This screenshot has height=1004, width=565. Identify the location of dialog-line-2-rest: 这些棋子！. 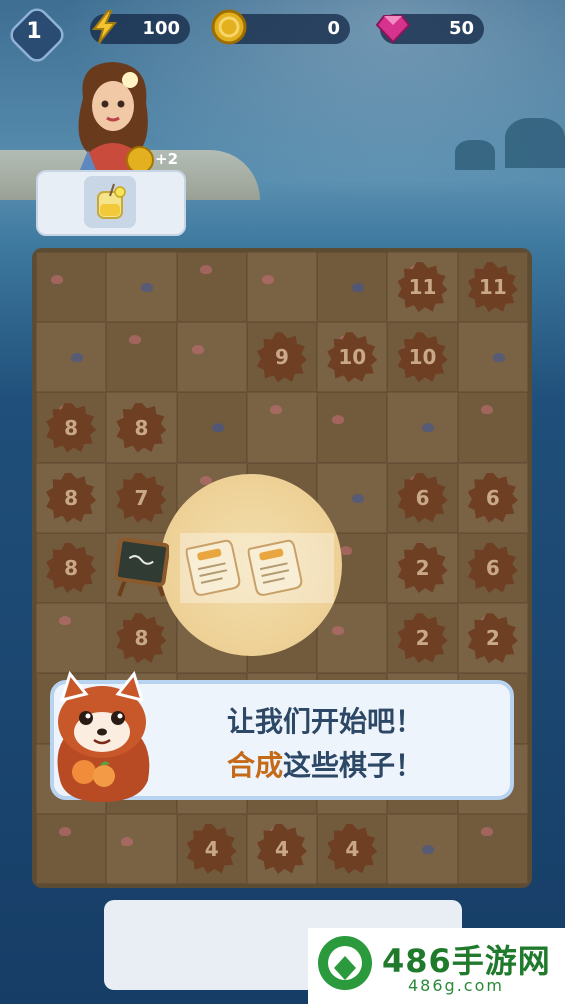
(353, 765).